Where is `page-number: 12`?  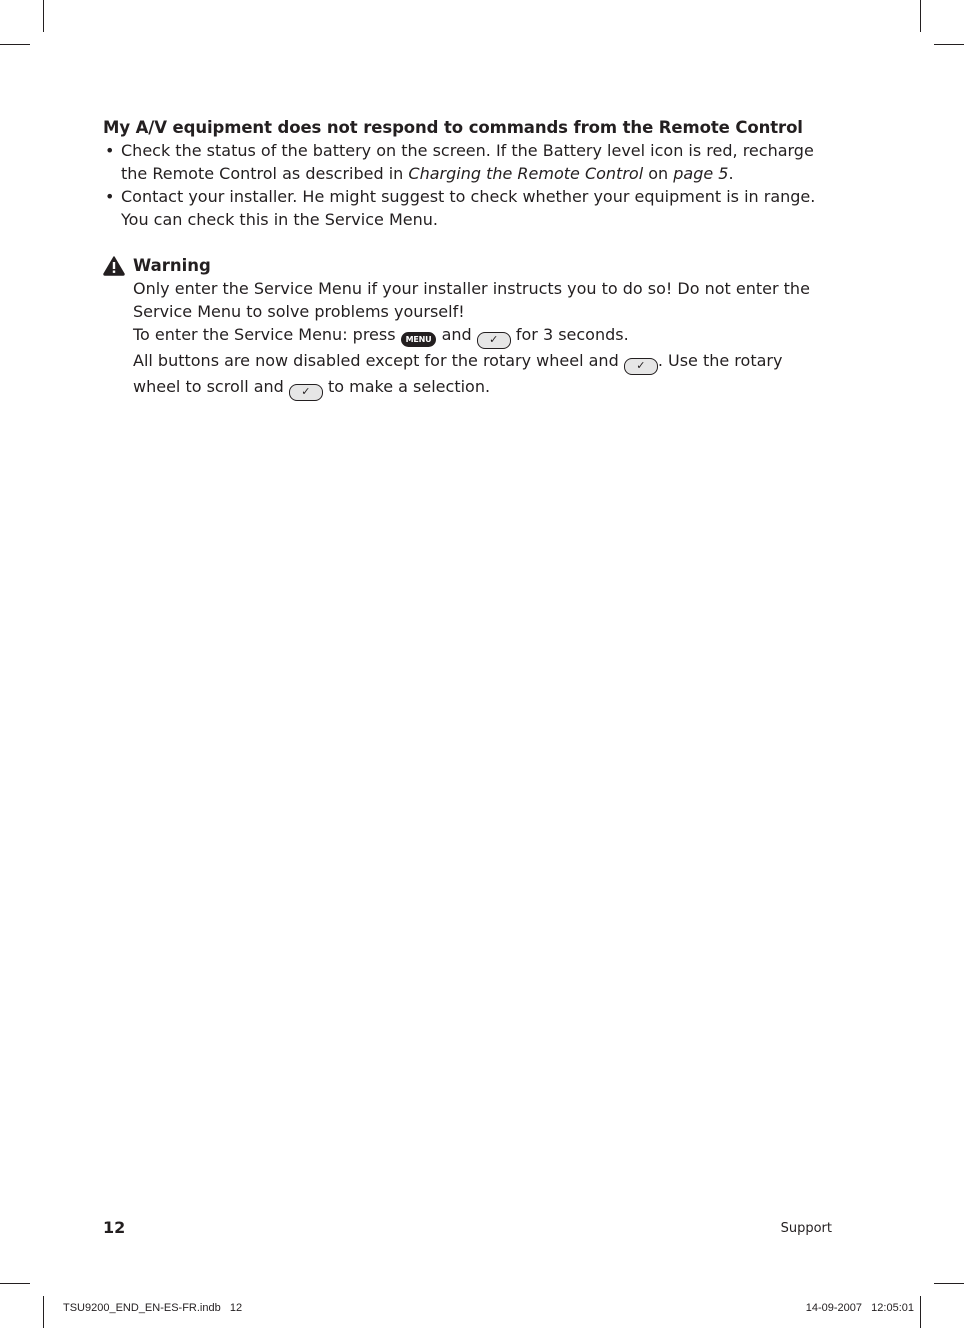 page-number: 12 is located at coordinates (114, 1227).